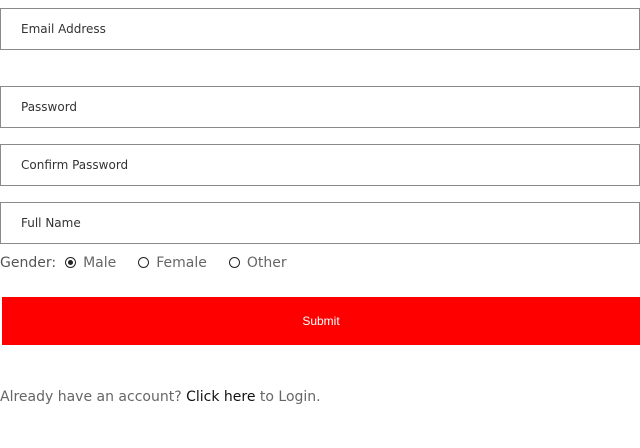 The width and height of the screenshot is (640, 448). Describe the element at coordinates (267, 263) in the screenshot. I see `gender-other-label: Other` at that location.